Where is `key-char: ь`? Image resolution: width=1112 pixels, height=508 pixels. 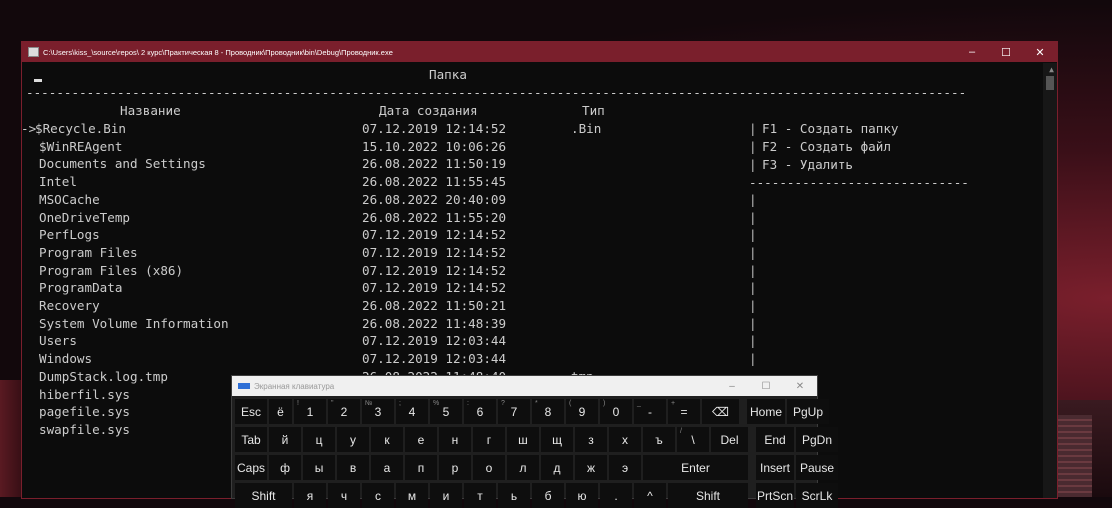 key-char: ь is located at coordinates (514, 495).